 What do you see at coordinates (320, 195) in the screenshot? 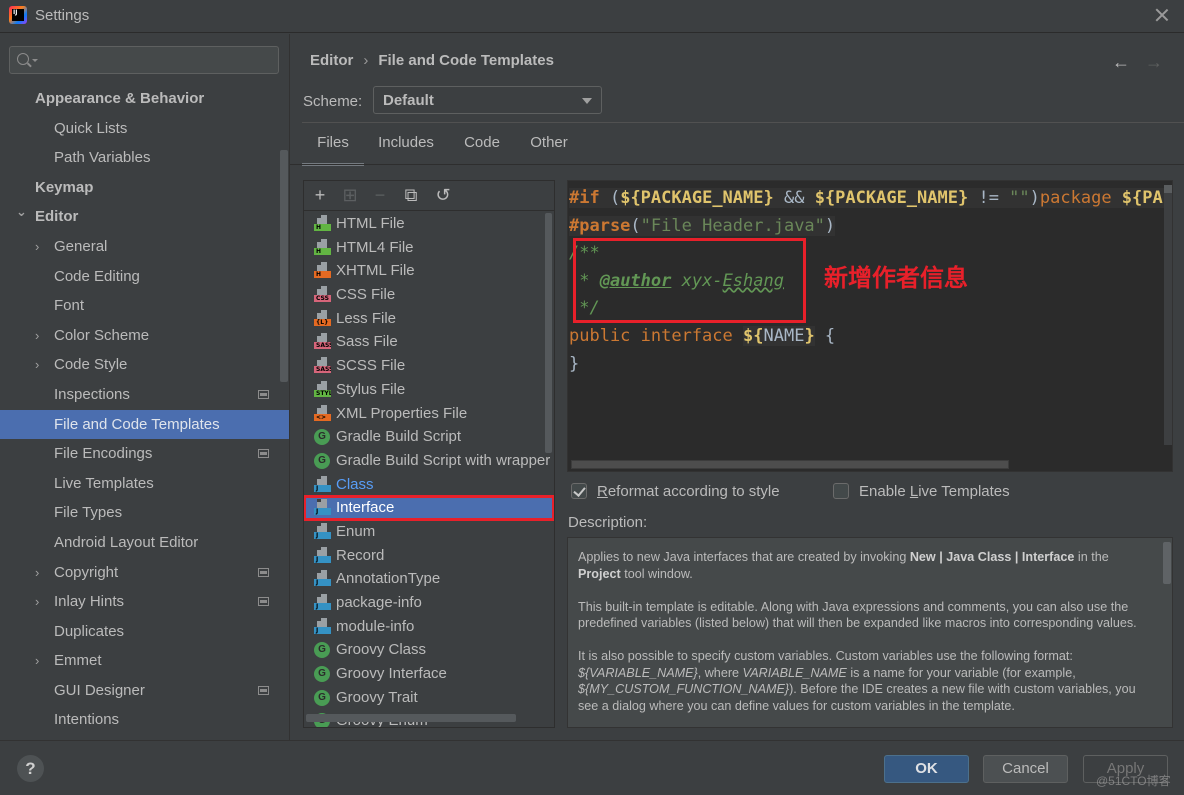
I see `add-icon: +` at bounding box center [320, 195].